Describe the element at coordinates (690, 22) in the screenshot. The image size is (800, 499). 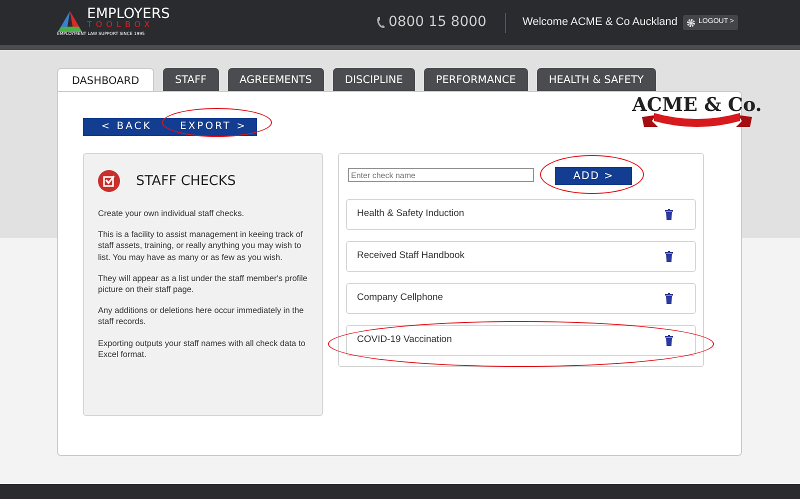
I see `settings-icon` at that location.